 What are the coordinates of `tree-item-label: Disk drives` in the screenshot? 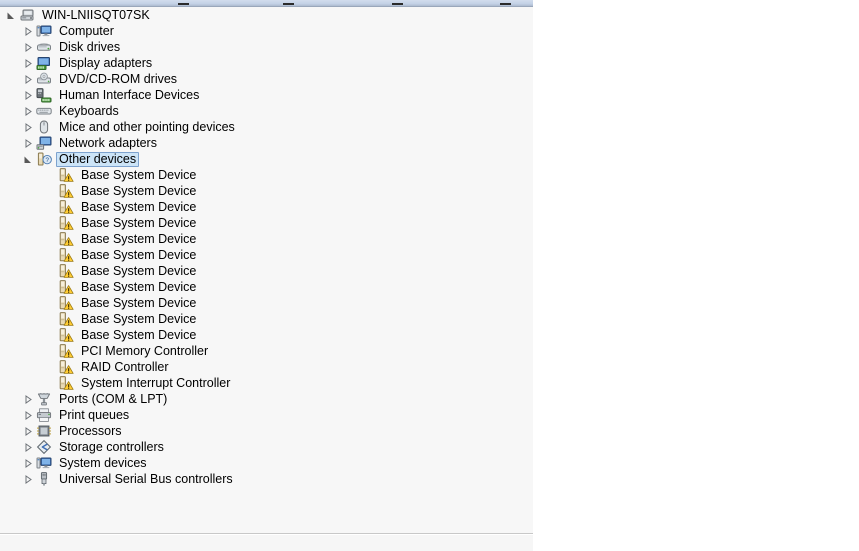 It's located at (90, 46).